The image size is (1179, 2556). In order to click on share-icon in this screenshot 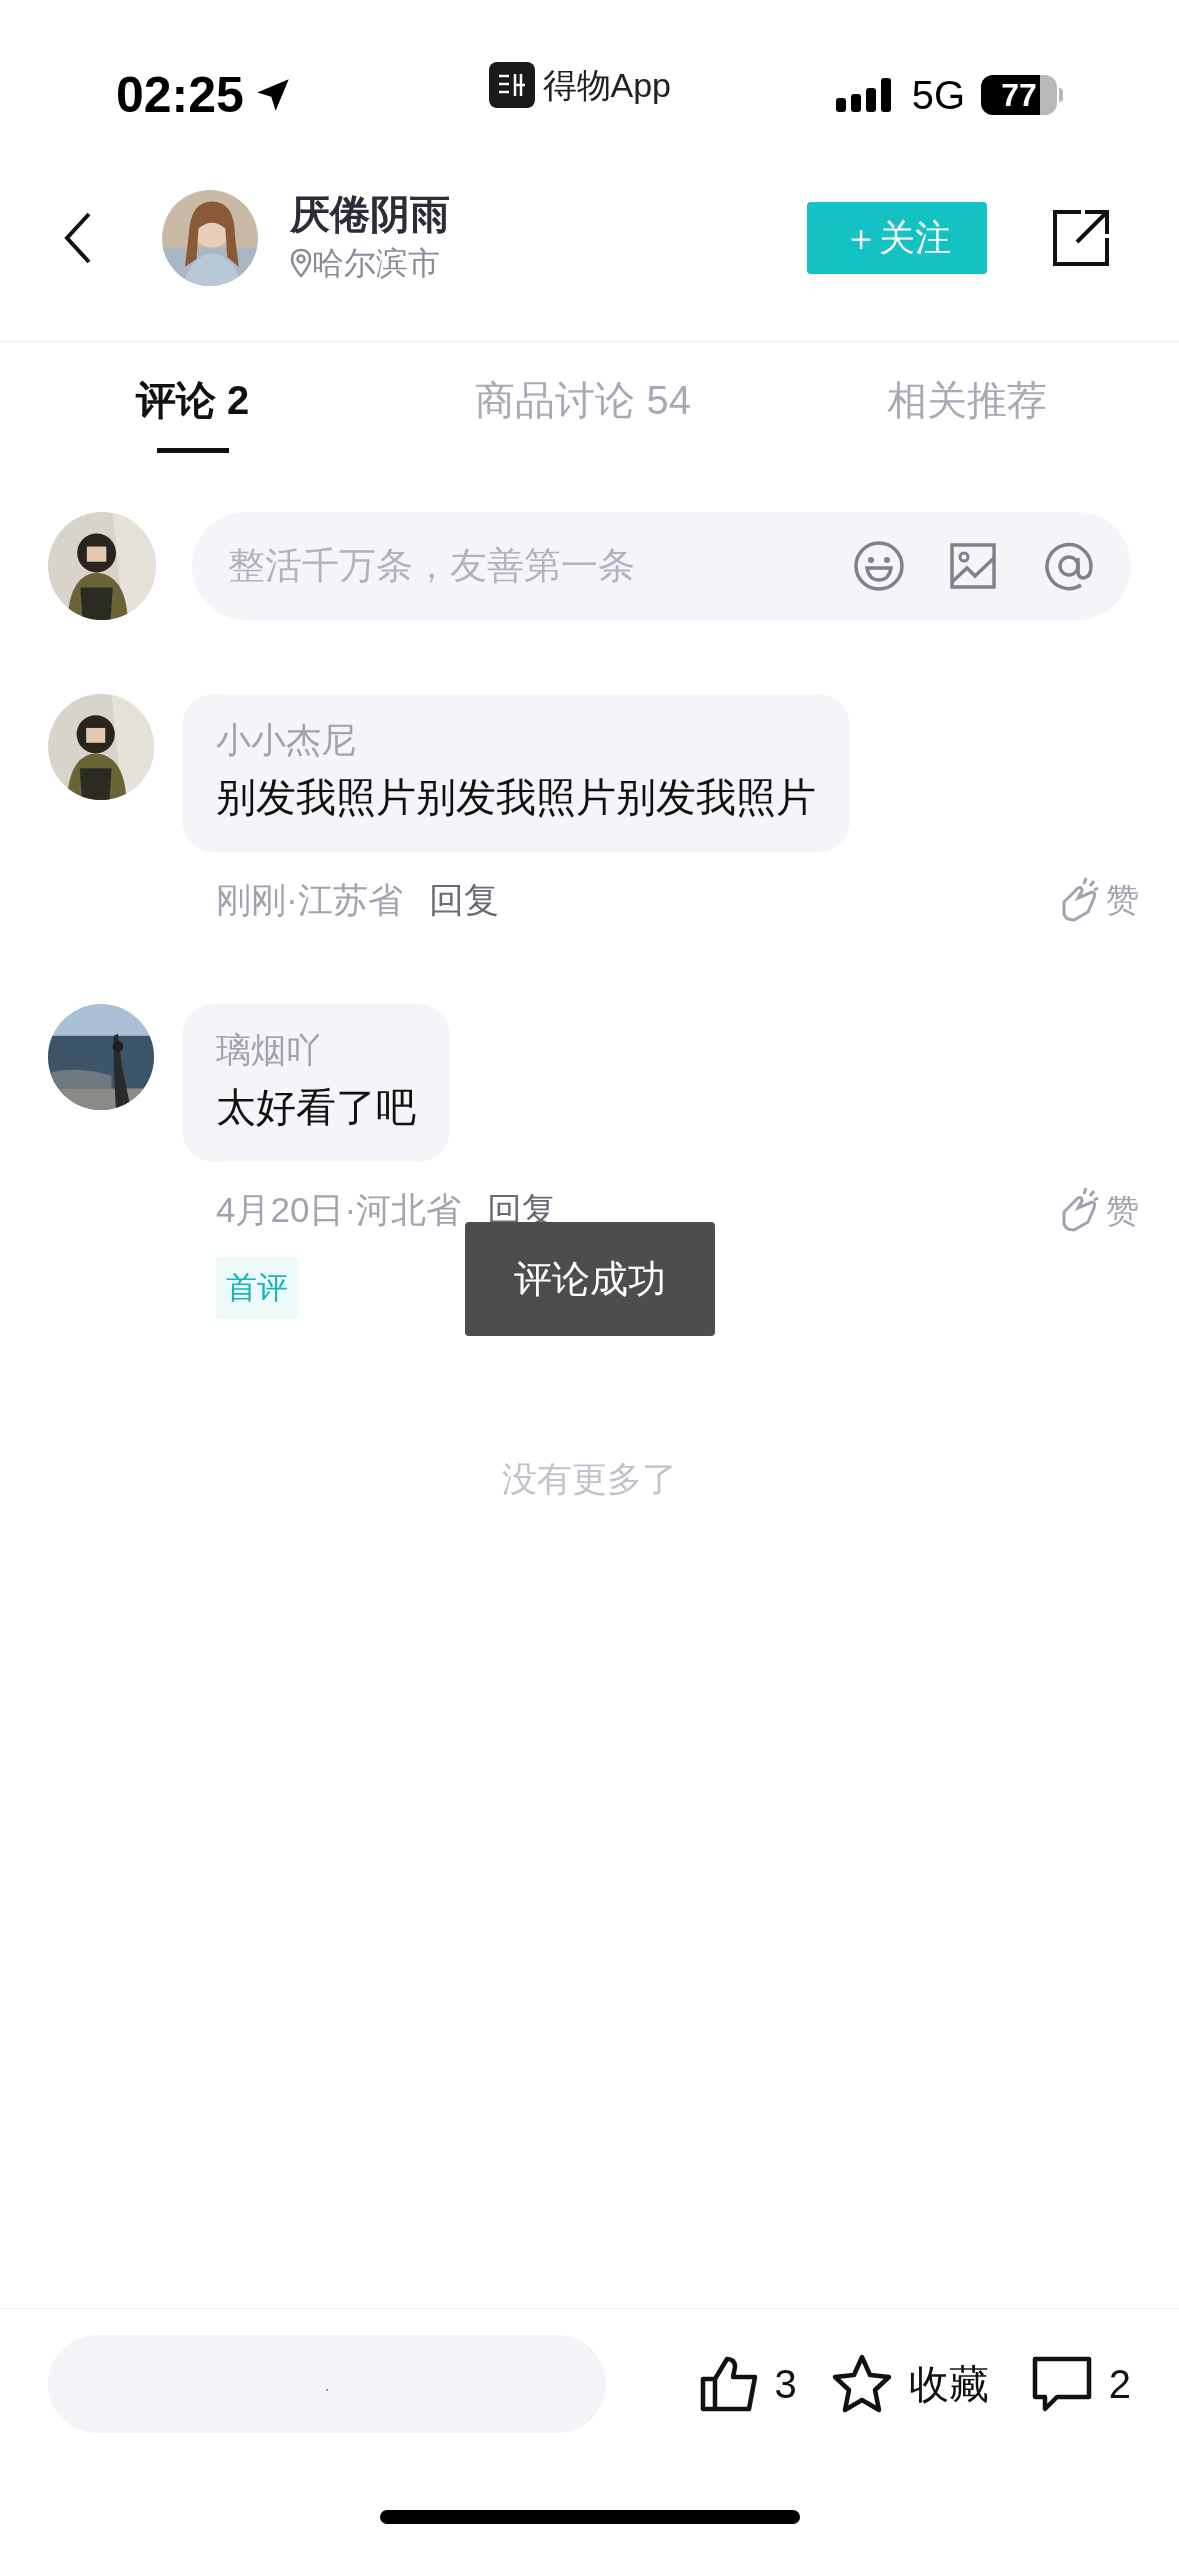, I will do `click(1081, 238)`.